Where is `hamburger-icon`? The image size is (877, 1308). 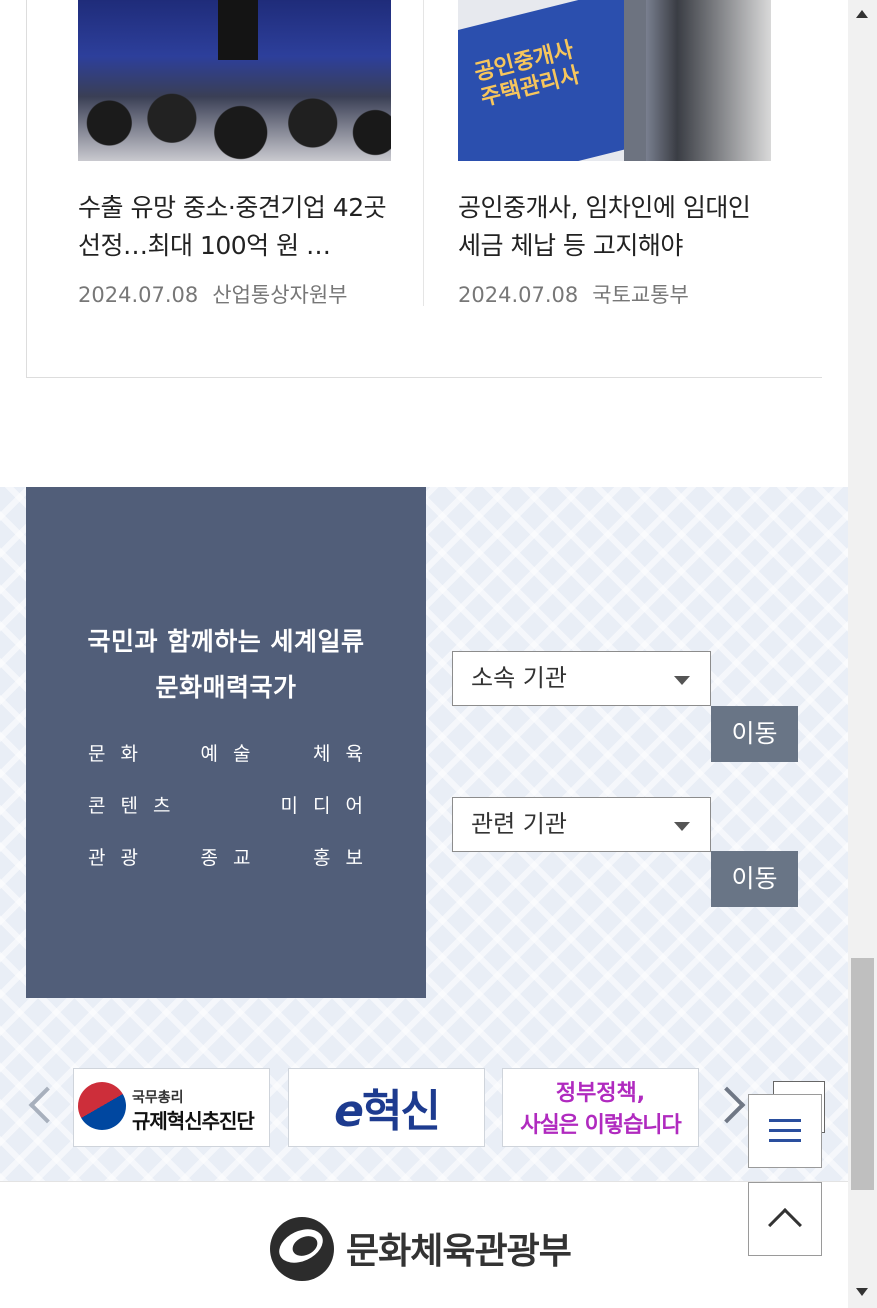 hamburger-icon is located at coordinates (785, 1120).